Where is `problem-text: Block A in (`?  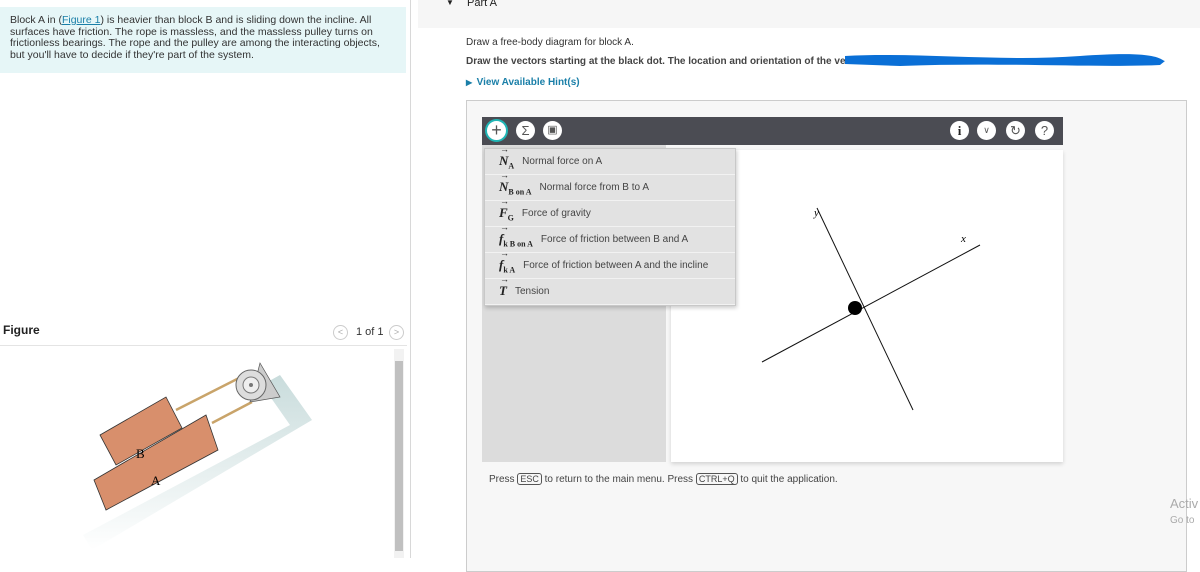 problem-text: Block A in ( is located at coordinates (36, 20).